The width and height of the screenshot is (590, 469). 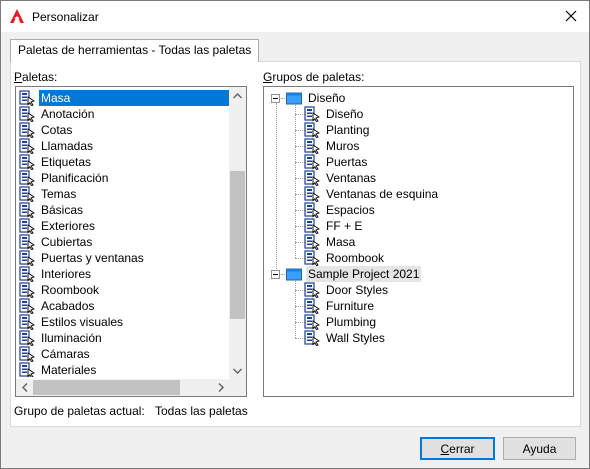 What do you see at coordinates (357, 290) in the screenshot?
I see `palette-tree-item-label: Door Styles` at bounding box center [357, 290].